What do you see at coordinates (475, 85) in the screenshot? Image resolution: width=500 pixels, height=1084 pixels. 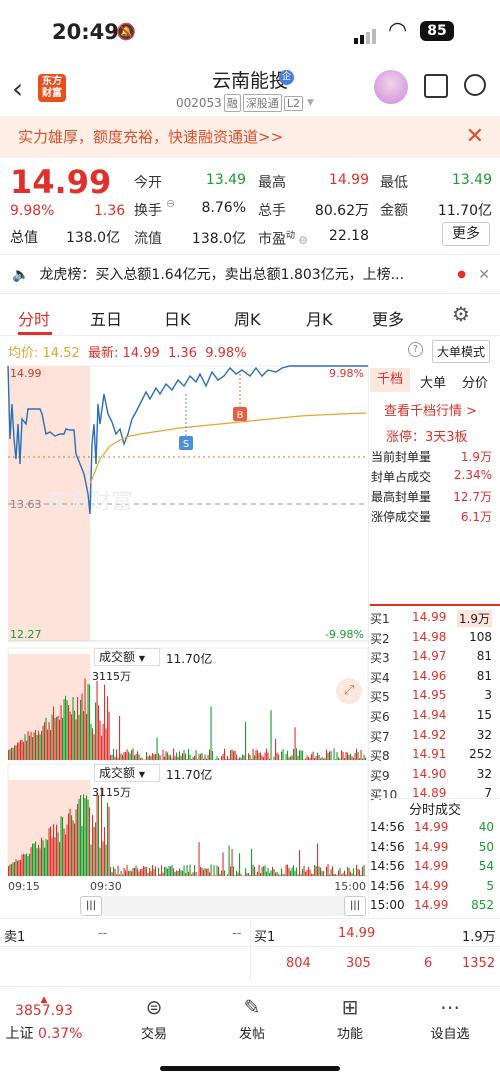 I see `search-icon` at bounding box center [475, 85].